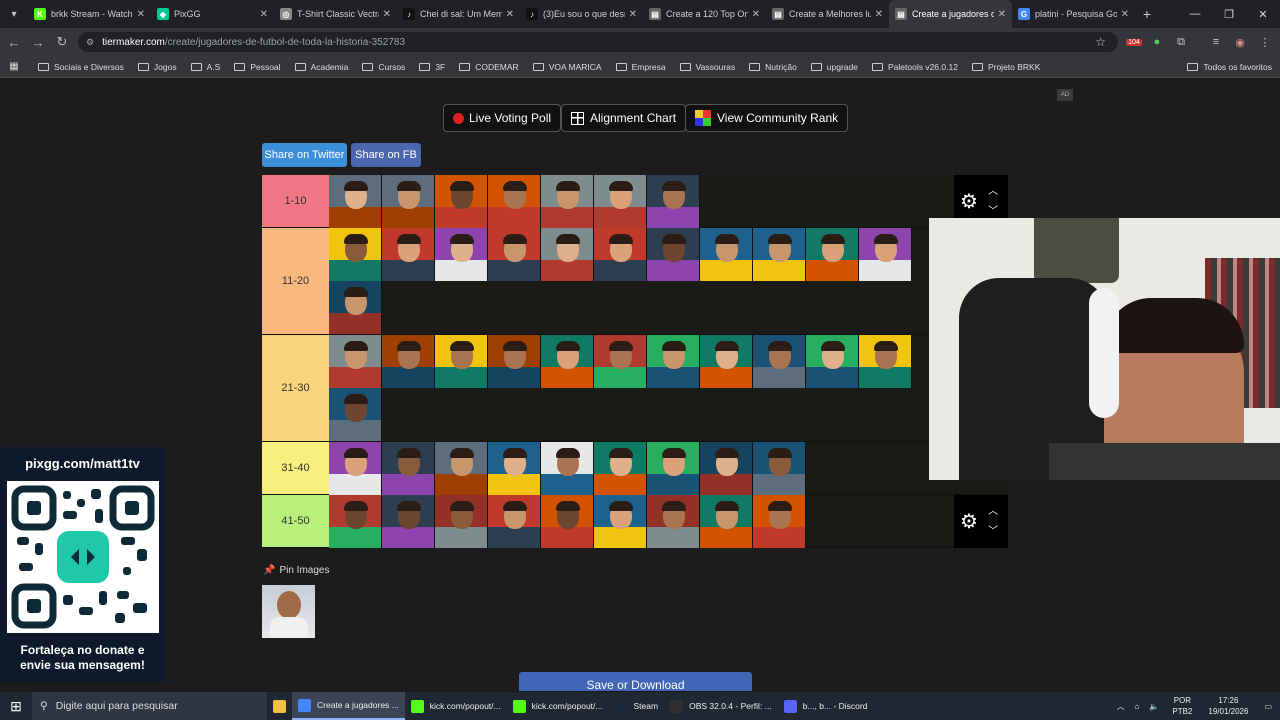  I want to click on media-icon: ≡, so click(1216, 42).